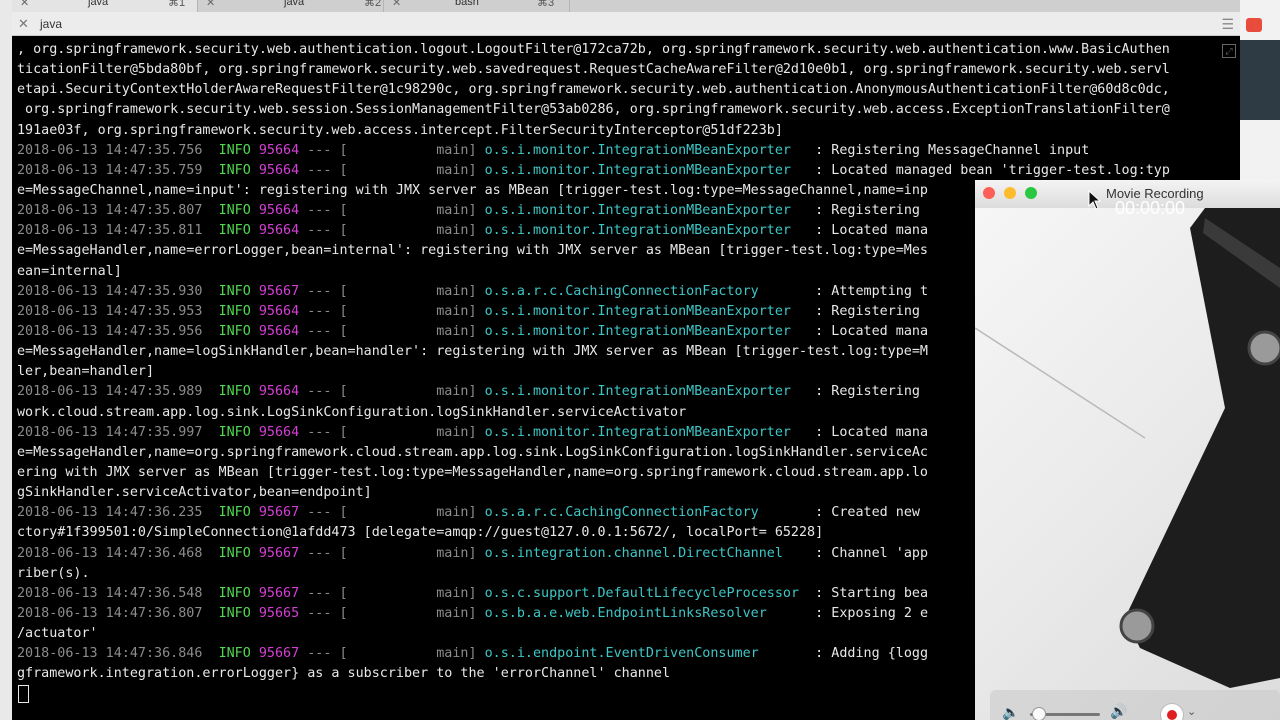 The height and width of the screenshot is (720, 1280). I want to click on app-badge-icon, so click(1254, 25).